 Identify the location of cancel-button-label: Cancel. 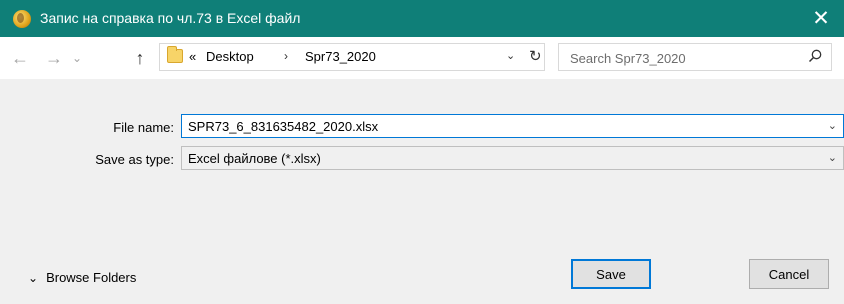
(789, 274).